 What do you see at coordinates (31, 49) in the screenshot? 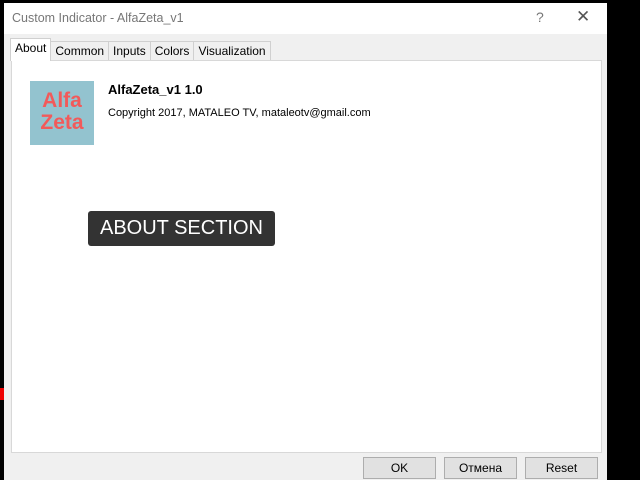
I see `tab-about: About` at bounding box center [31, 49].